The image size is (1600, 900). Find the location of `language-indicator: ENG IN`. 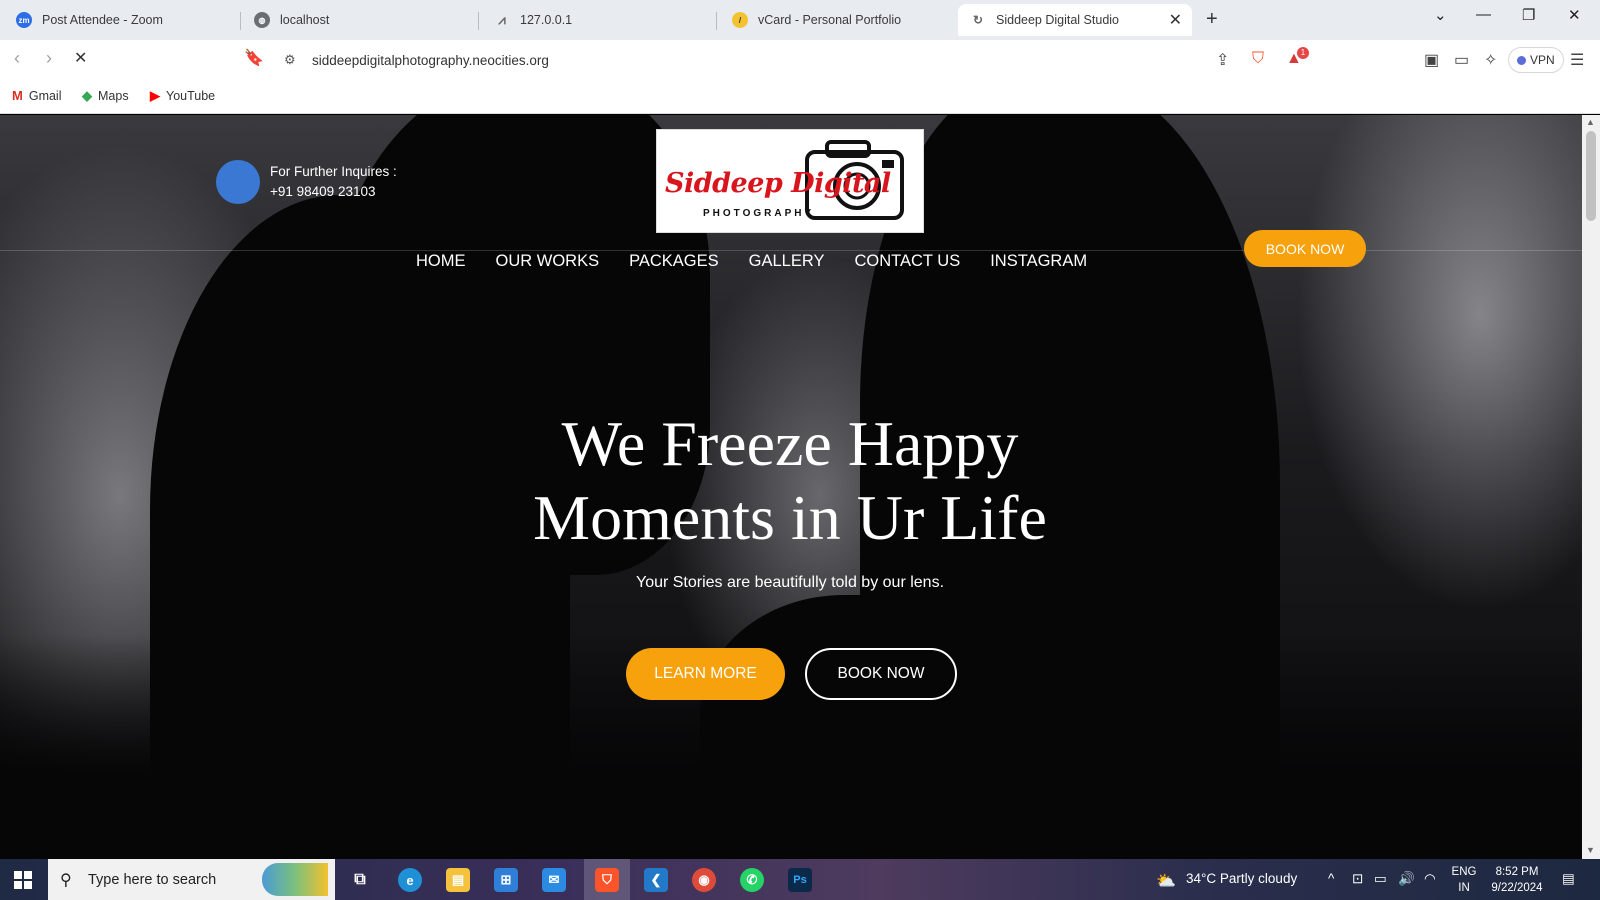

language-indicator: ENG IN is located at coordinates (1464, 880).